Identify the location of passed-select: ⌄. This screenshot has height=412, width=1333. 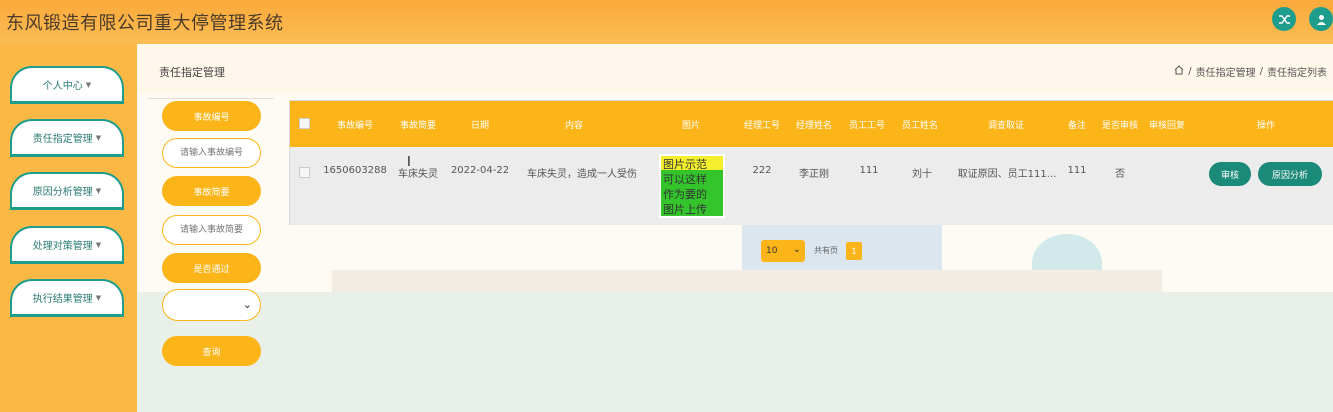
(211, 305).